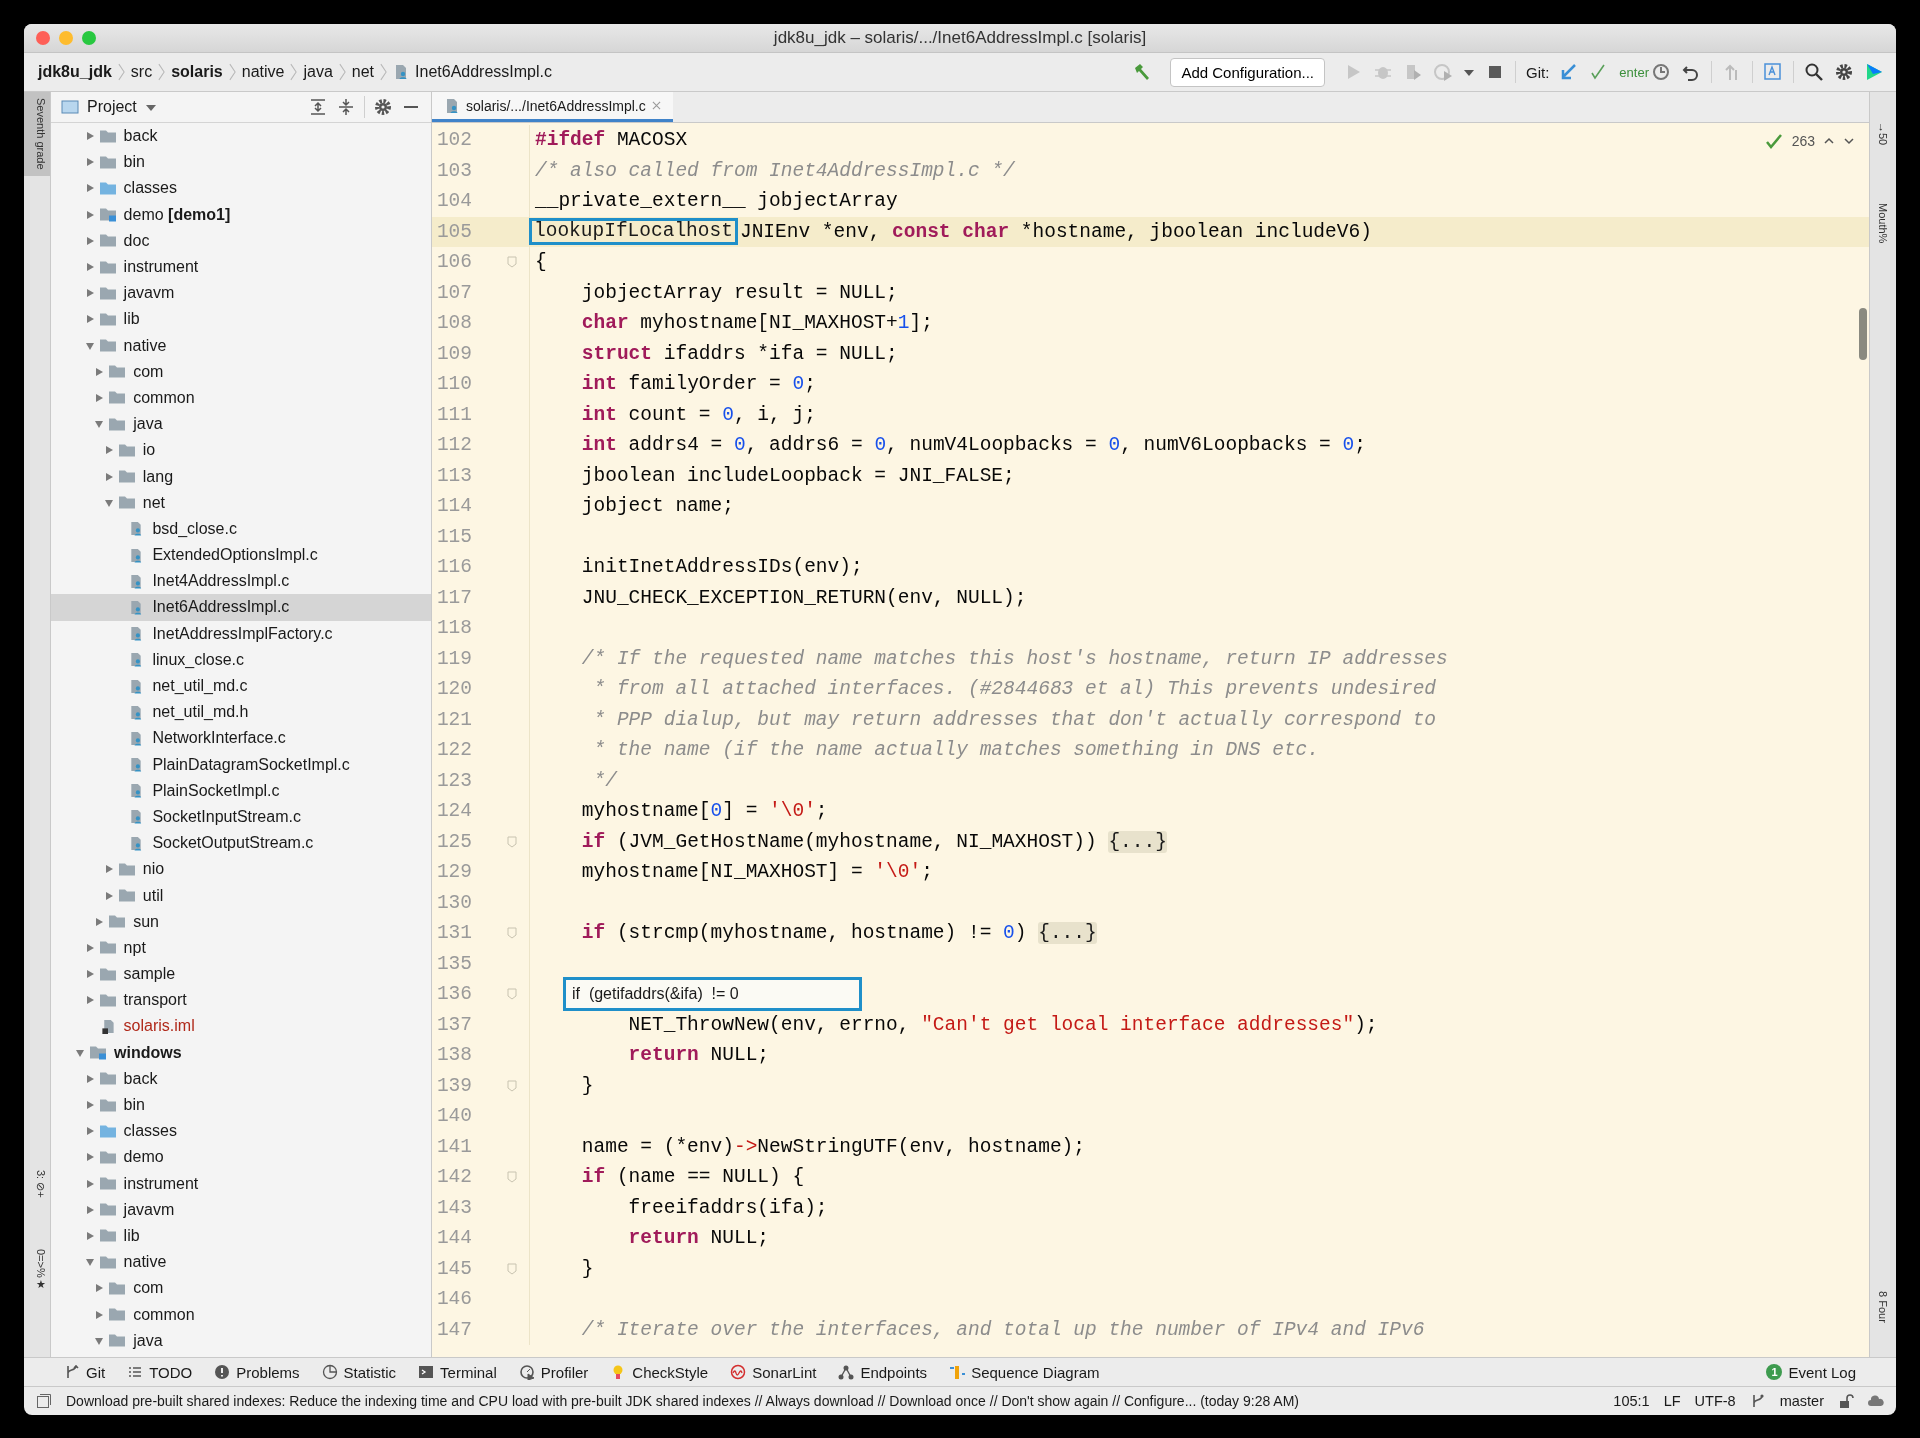  Describe the element at coordinates (241, 528) in the screenshot. I see `tree-item: bsd_close.c` at that location.